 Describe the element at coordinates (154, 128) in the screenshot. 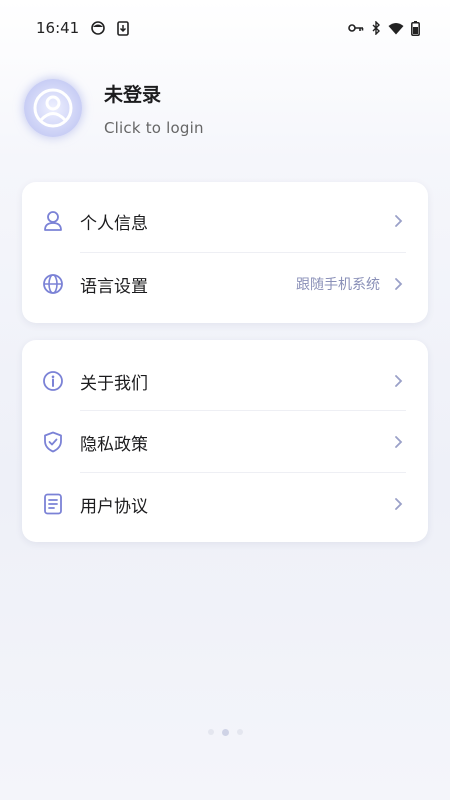

I see `login-prompt: Click to login` at that location.